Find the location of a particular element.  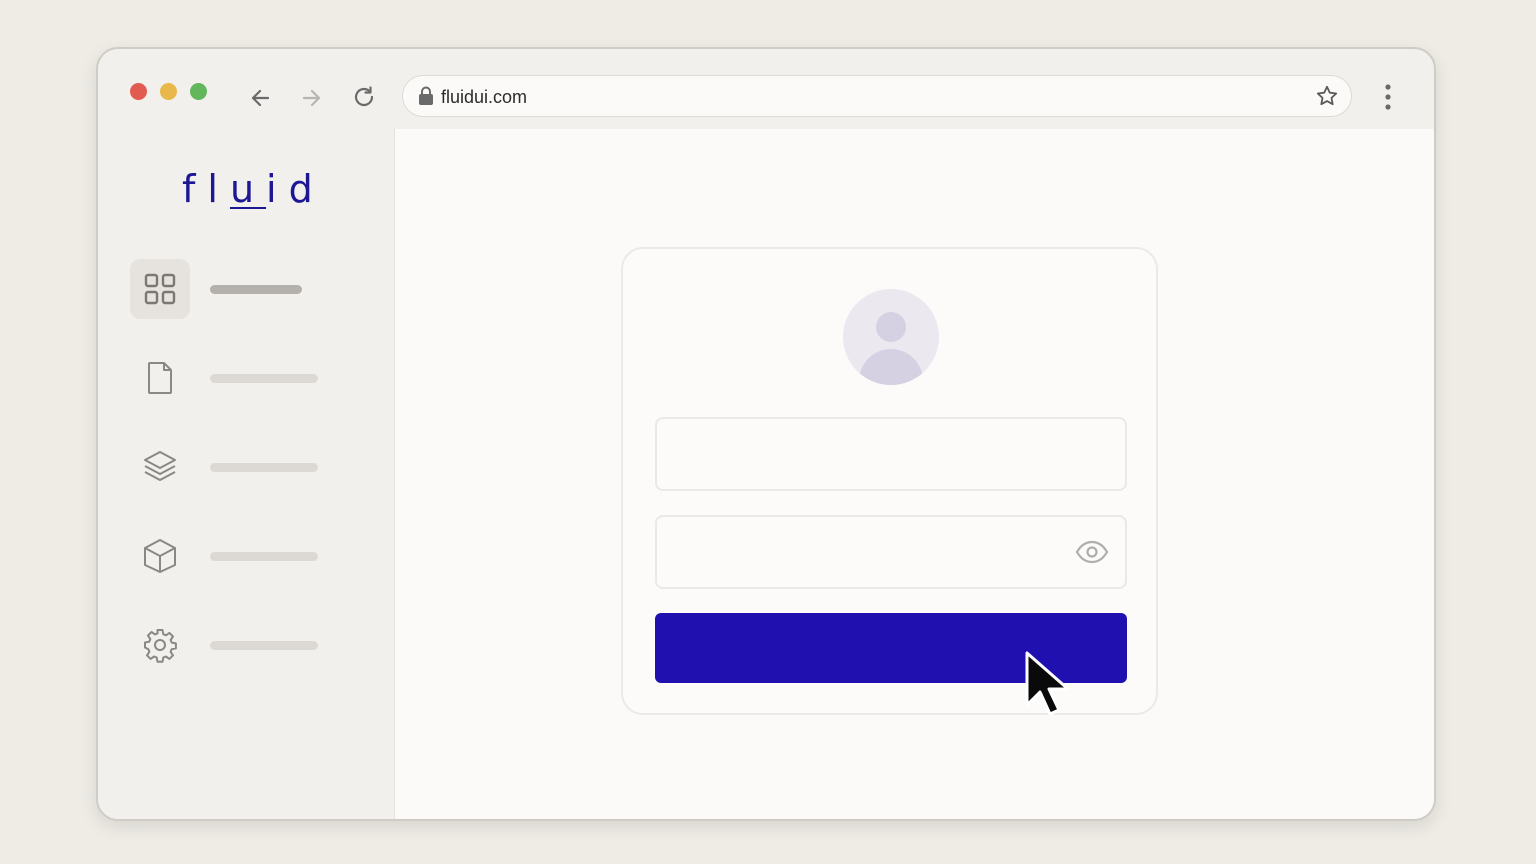

sidebar-item-settings is located at coordinates (230, 645).